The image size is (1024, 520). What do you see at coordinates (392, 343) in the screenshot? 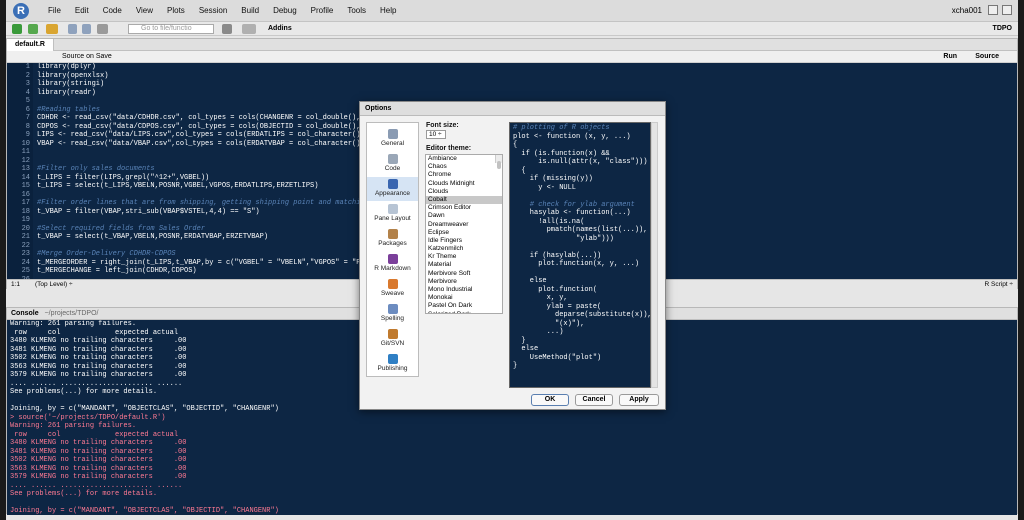
I see `nav-label: Git/SVN` at bounding box center [392, 343].